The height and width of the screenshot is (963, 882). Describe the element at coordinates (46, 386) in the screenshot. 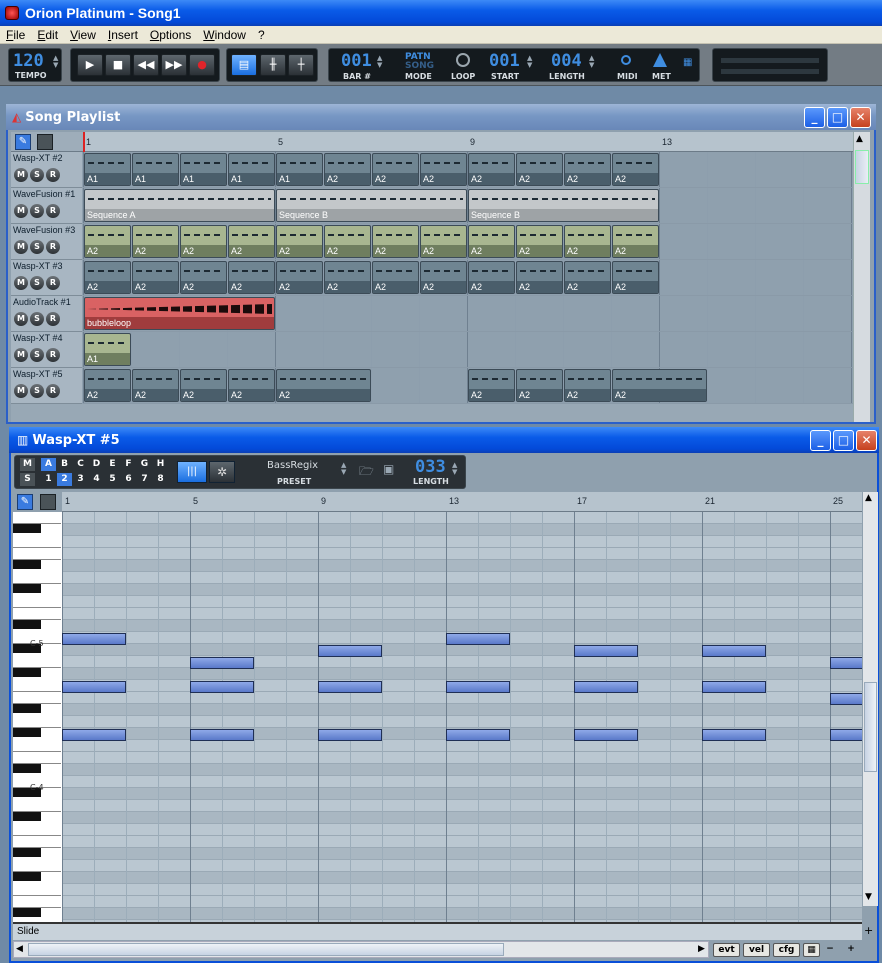

I see `track-header: Wasp-XT #5 M S R` at that location.